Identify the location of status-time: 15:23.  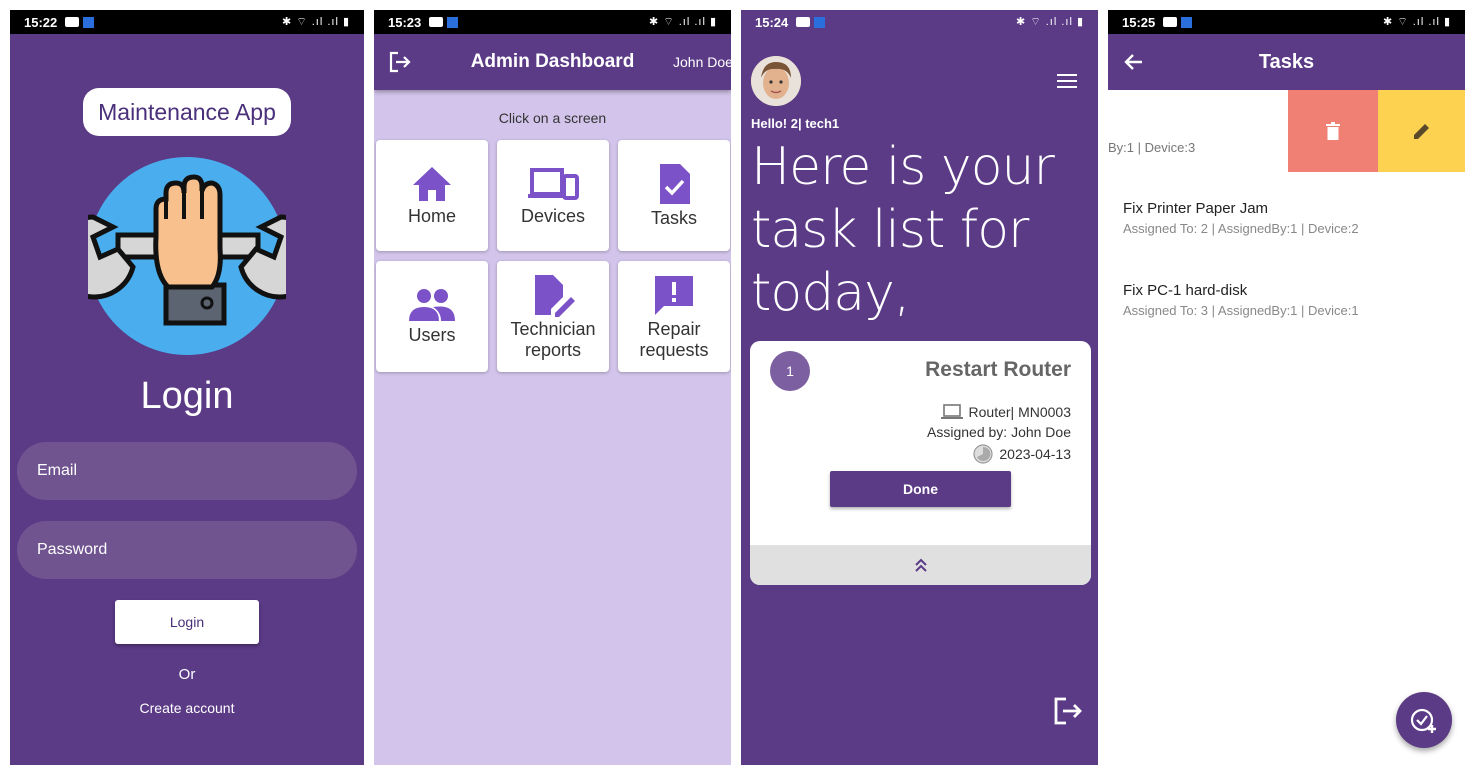
(405, 22).